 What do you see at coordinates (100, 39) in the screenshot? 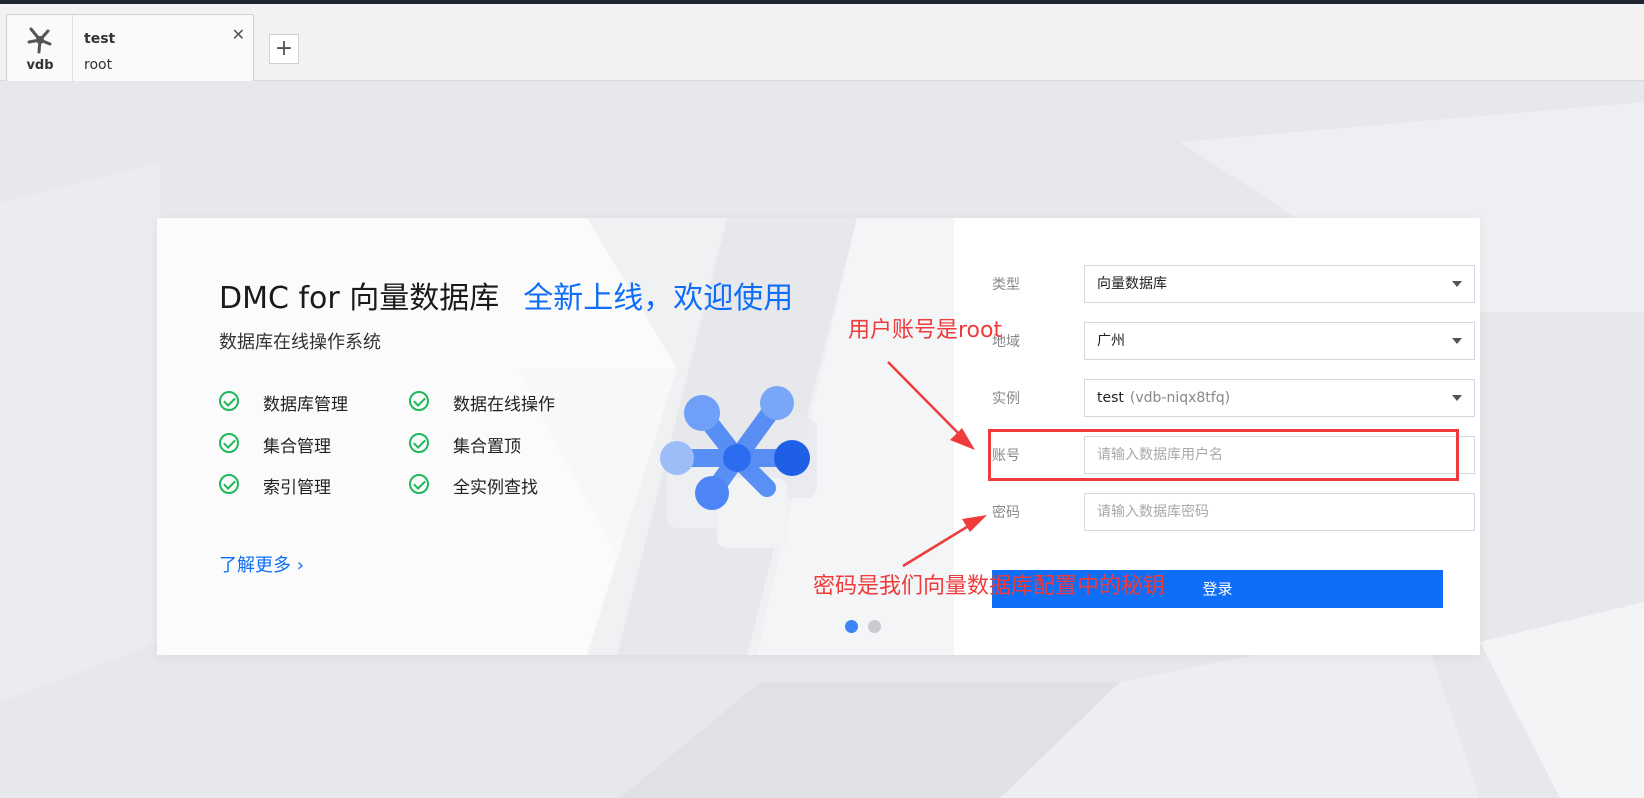
I see `tab-instance-name: test` at bounding box center [100, 39].